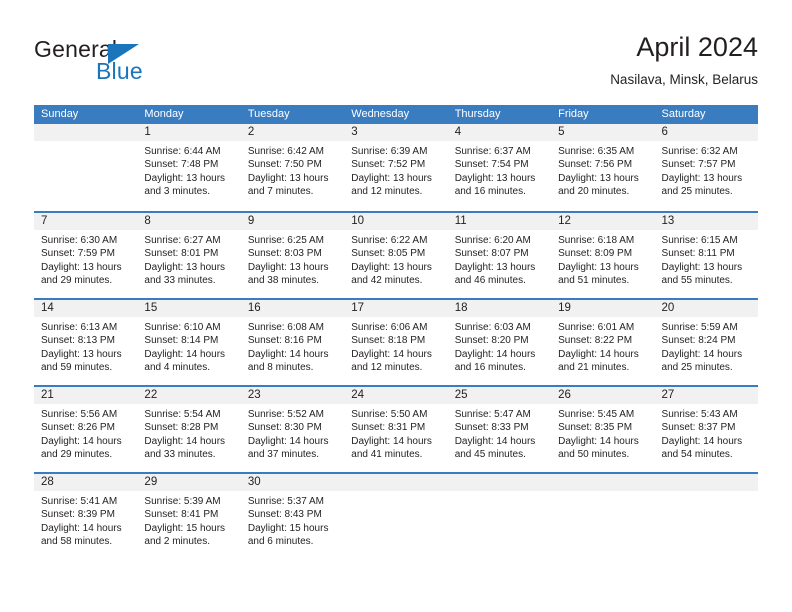 Image resolution: width=792 pixels, height=612 pixels. What do you see at coordinates (492, 414) in the screenshot?
I see `sunrise-text: Sunrise: 5:47 AM` at bounding box center [492, 414].